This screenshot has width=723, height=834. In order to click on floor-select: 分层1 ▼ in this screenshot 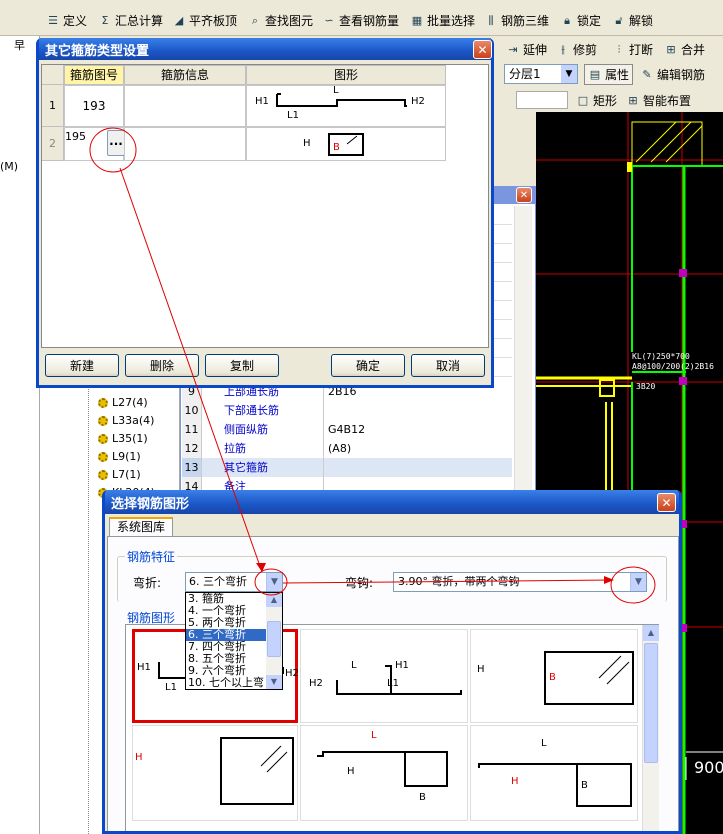, I will do `click(541, 74)`.